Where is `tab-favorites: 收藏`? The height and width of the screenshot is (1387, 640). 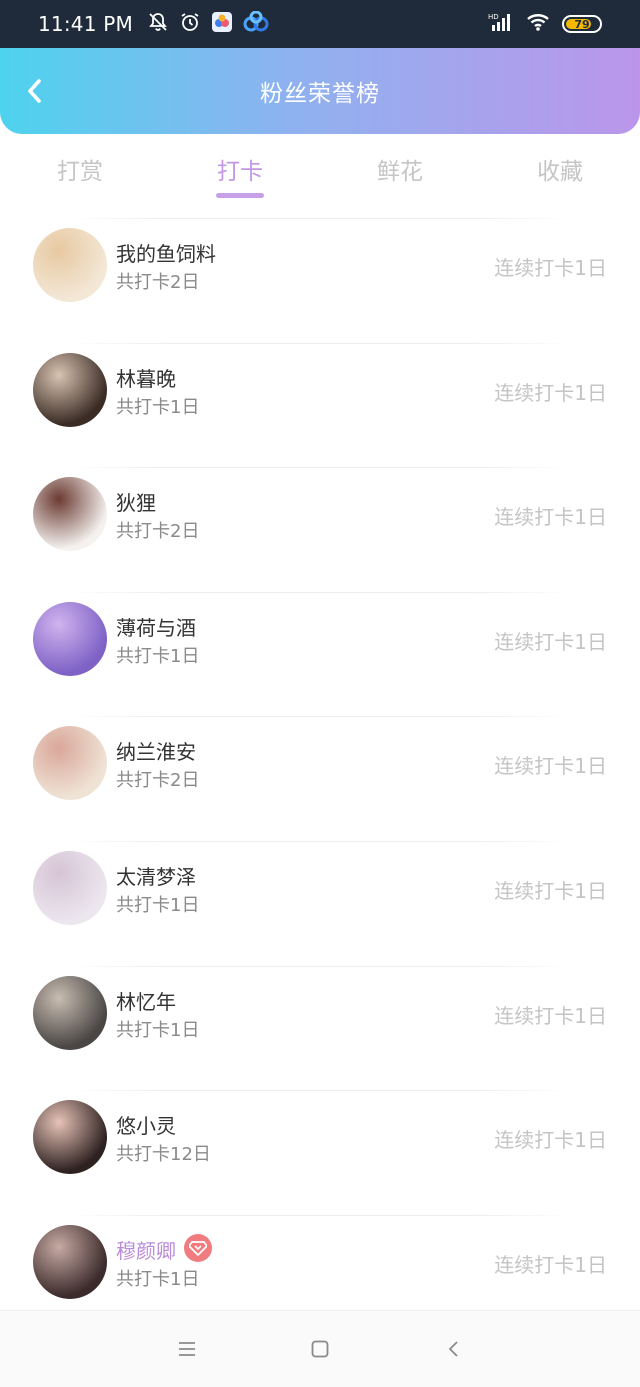 tab-favorites: 收藏 is located at coordinates (560, 172).